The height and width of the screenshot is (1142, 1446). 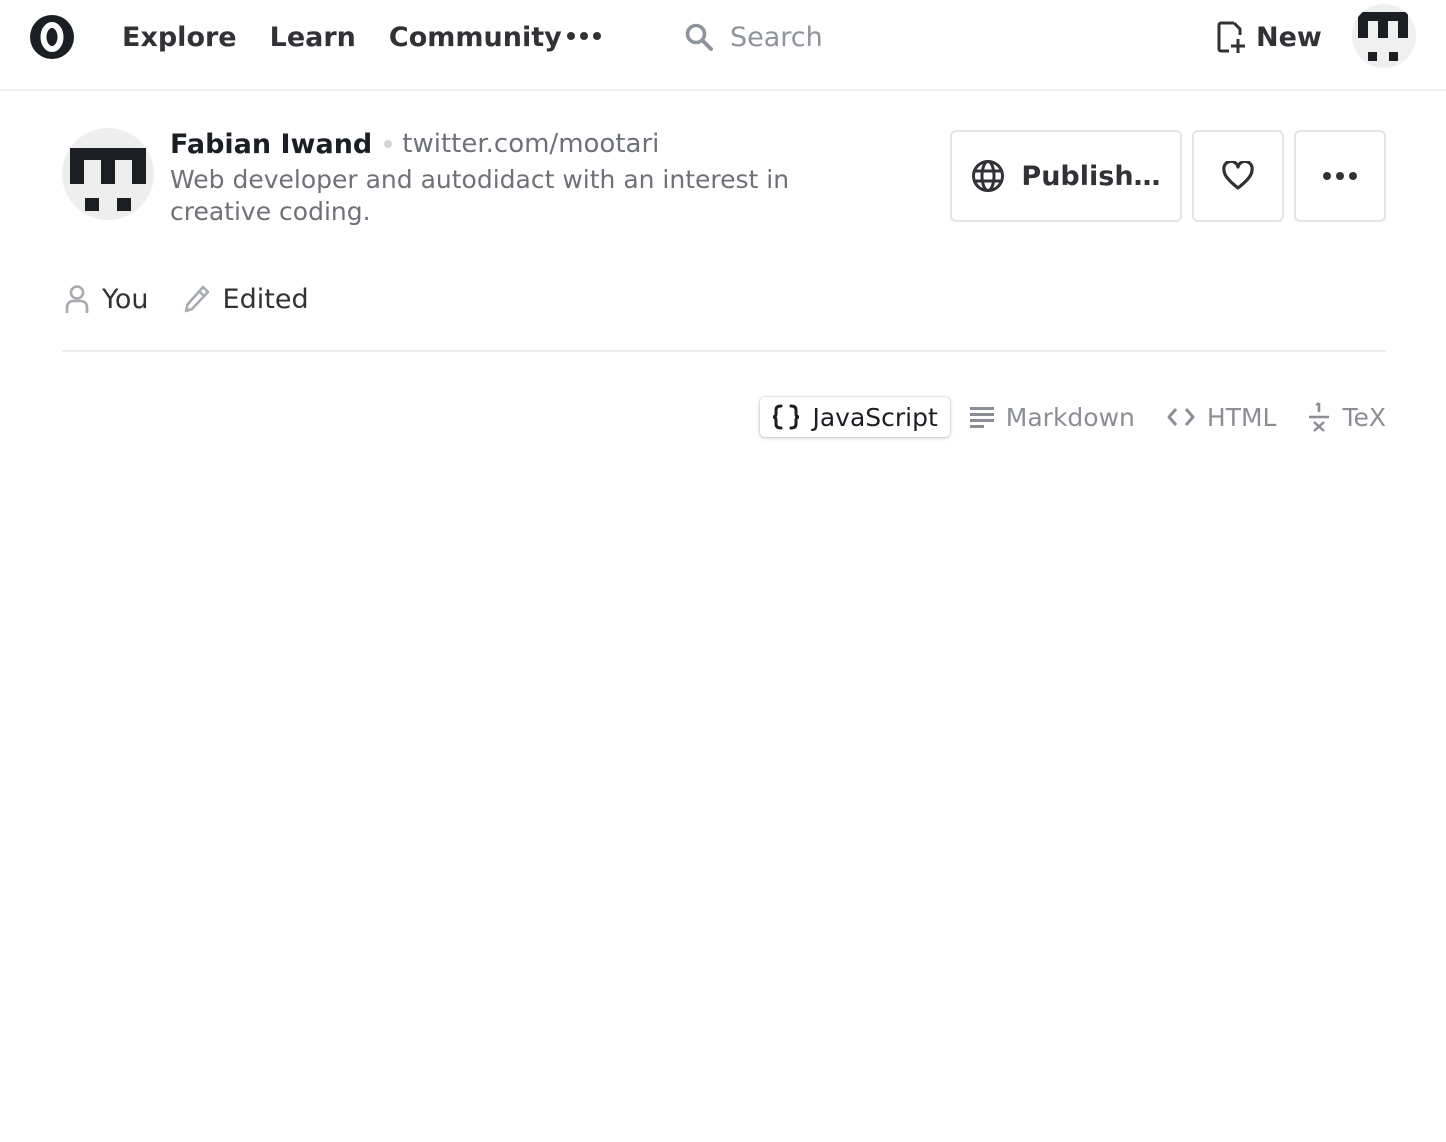 I want to click on heart-icon, so click(x=1238, y=175).